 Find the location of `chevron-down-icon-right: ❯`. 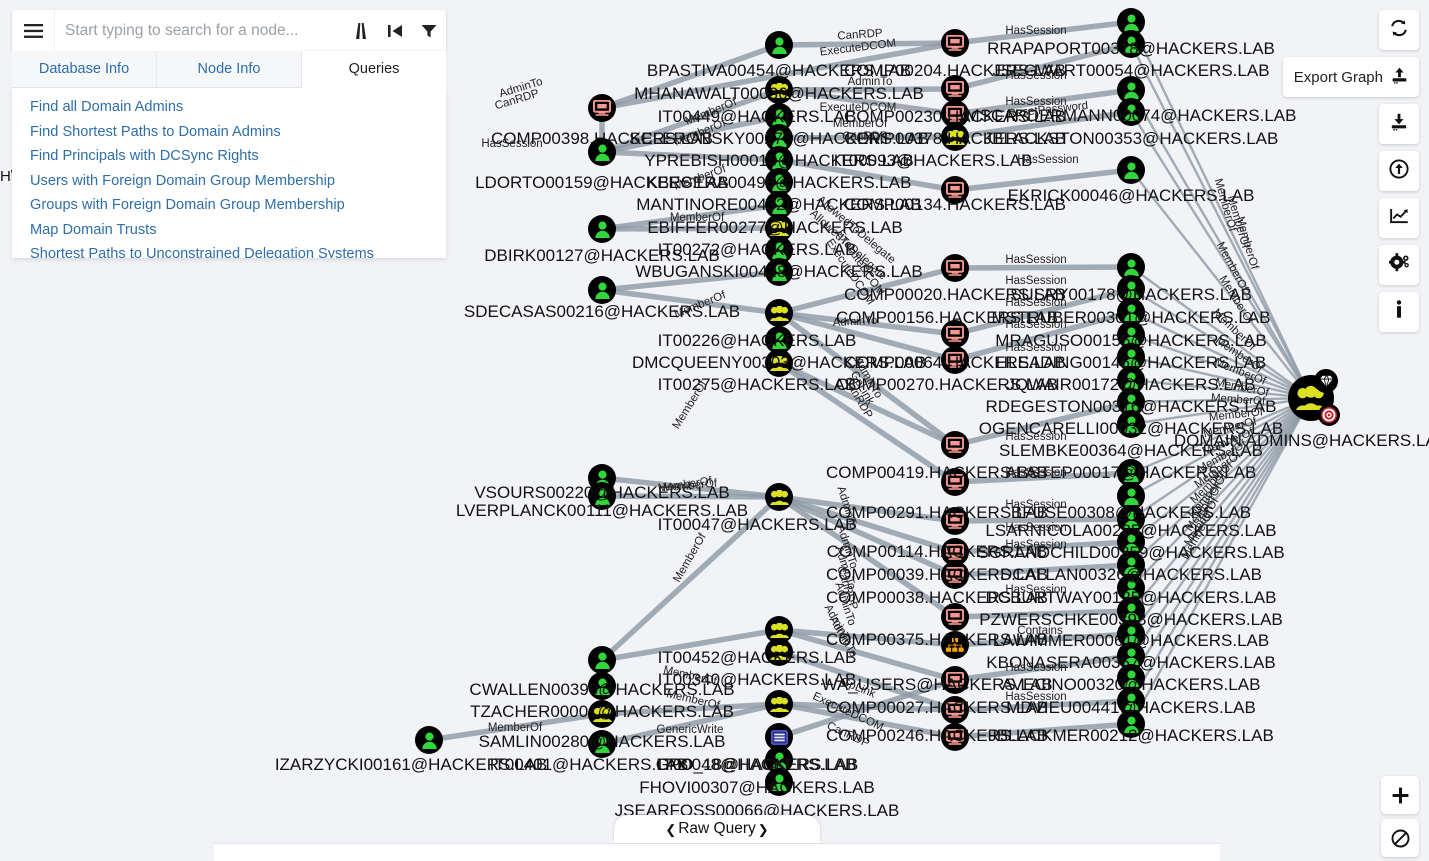

chevron-down-icon-right: ❯ is located at coordinates (763, 829).